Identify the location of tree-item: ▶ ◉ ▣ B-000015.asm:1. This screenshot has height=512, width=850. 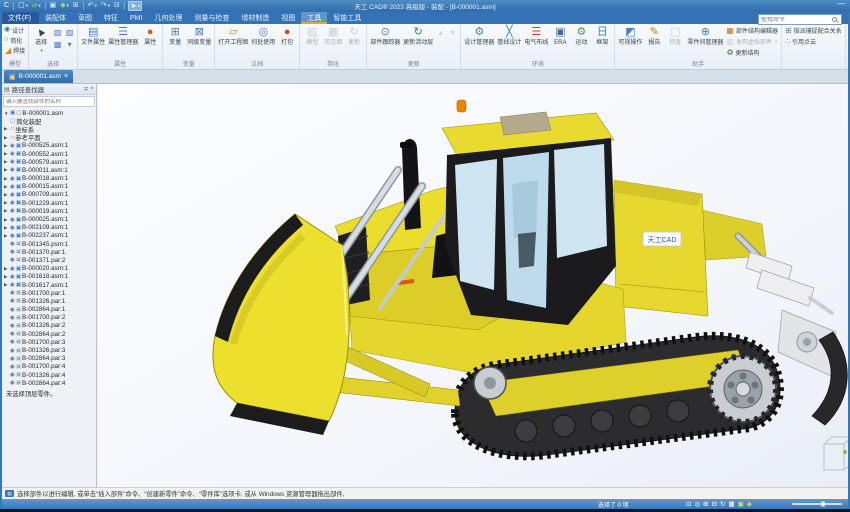
(50, 187).